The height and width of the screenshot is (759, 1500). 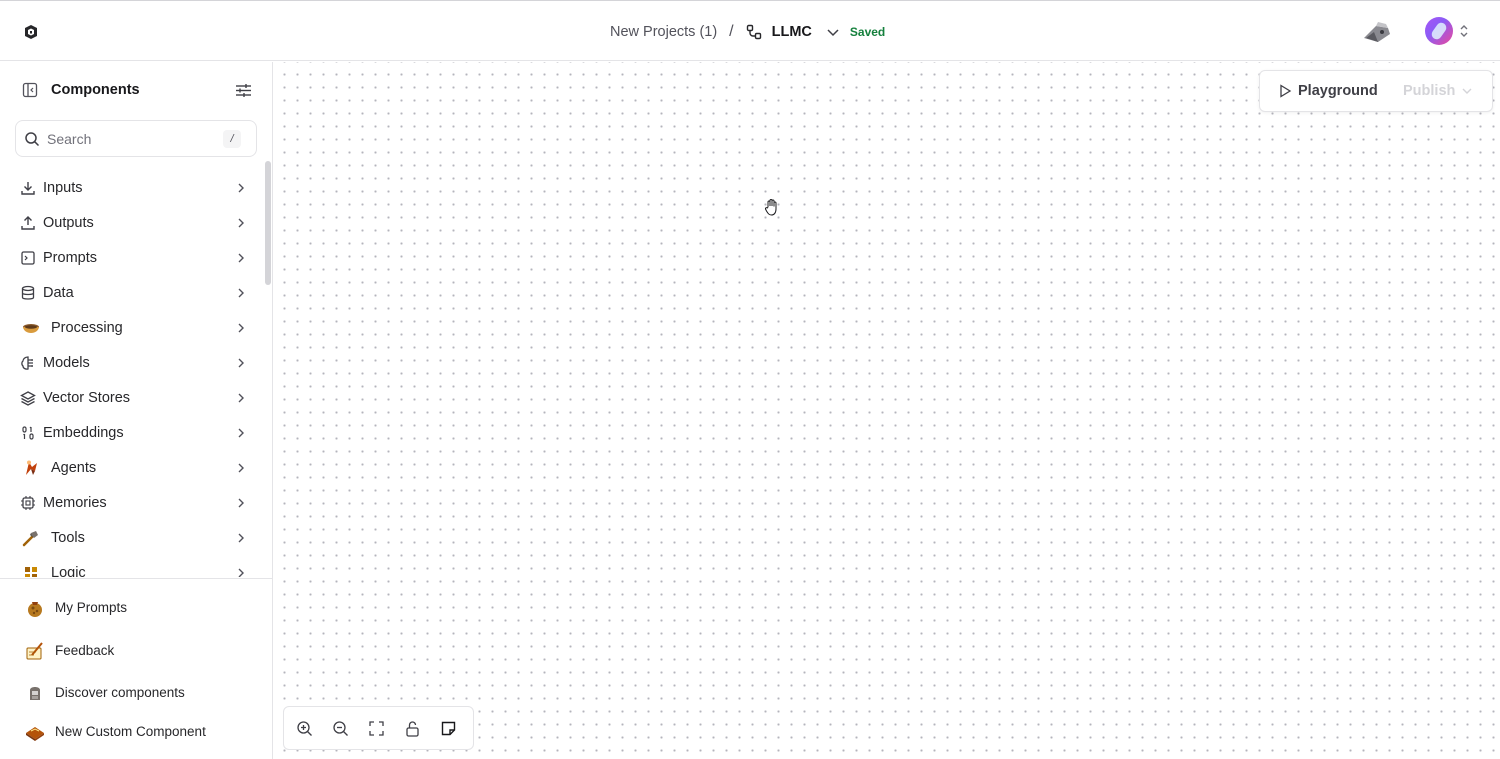 I want to click on canvas-actions: Playground Publish, so click(x=1376, y=91).